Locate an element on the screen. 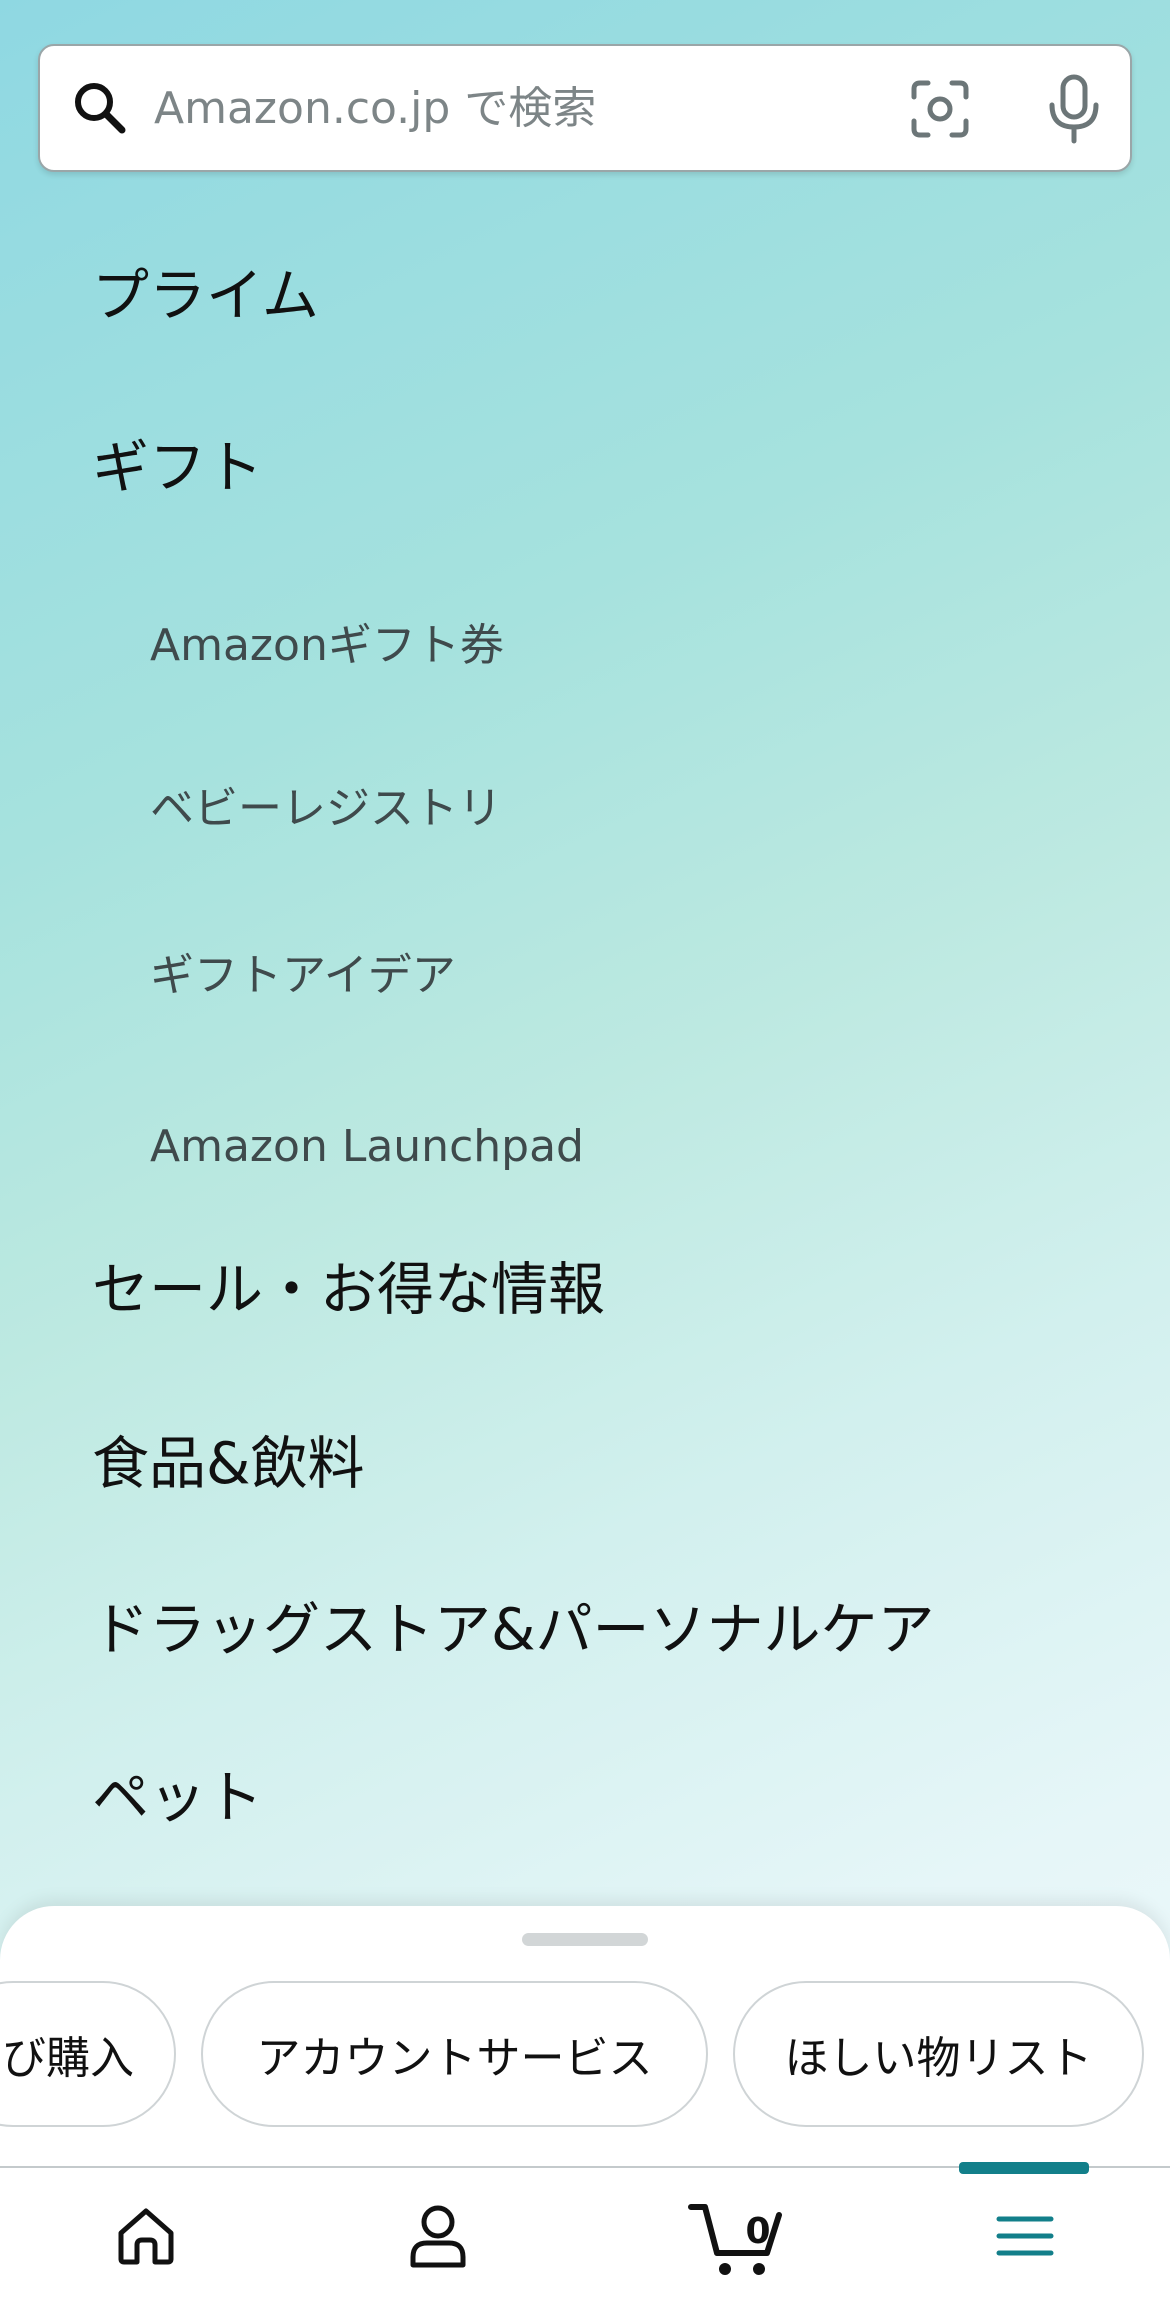 Image resolution: width=1170 pixels, height=2303 pixels. search-bar is located at coordinates (585, 108).